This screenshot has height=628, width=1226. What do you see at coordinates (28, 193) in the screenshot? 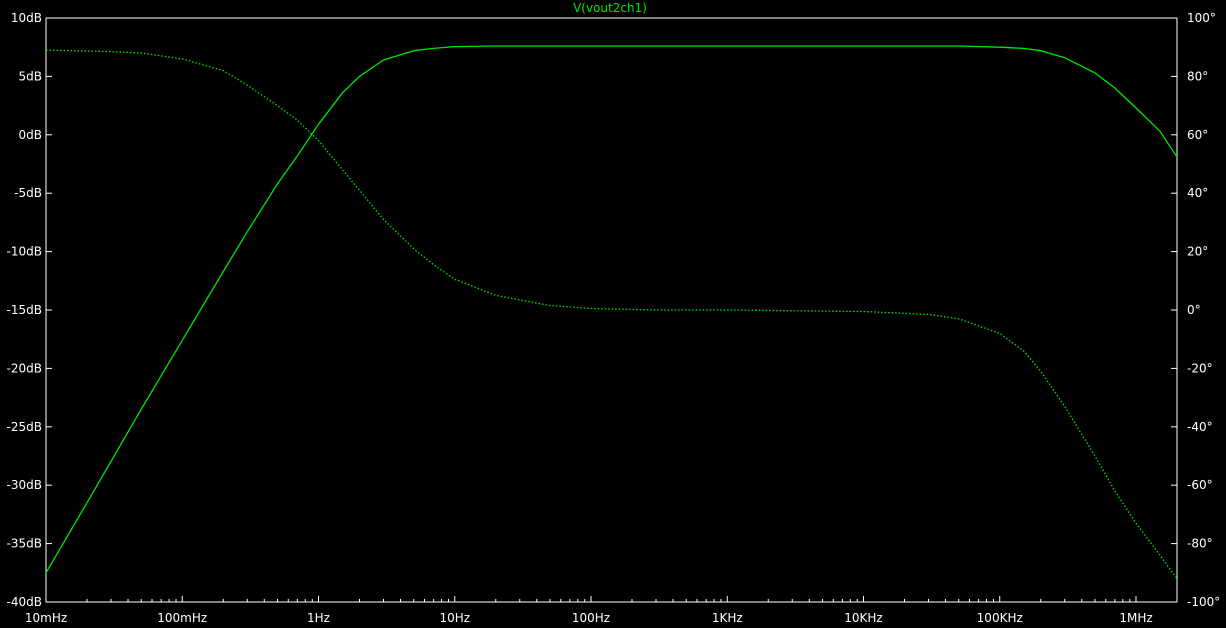
I see `y-left-tick-label: -5dB` at bounding box center [28, 193].